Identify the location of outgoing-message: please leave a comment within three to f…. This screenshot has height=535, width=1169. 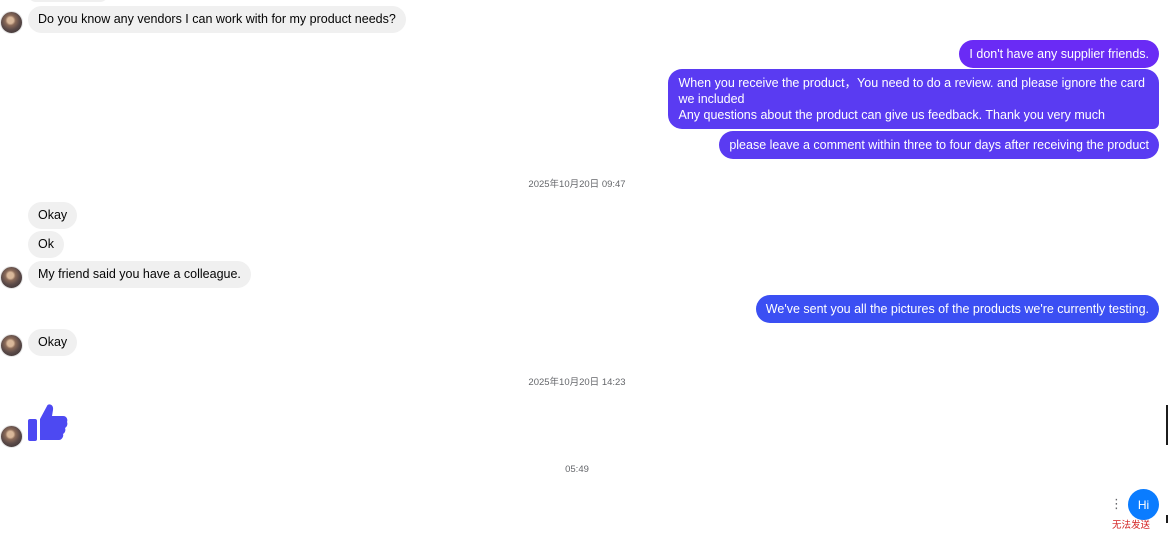
(939, 145).